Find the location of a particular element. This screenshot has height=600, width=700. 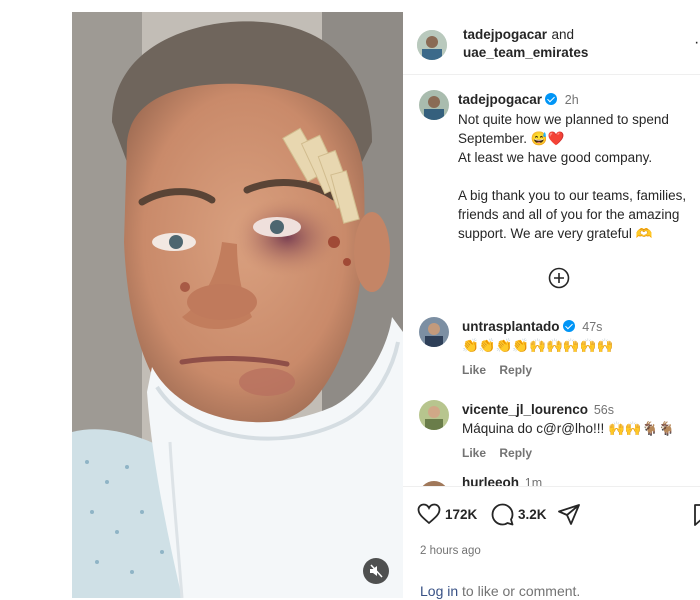

comment-username: untrasplantado is located at coordinates (511, 326).